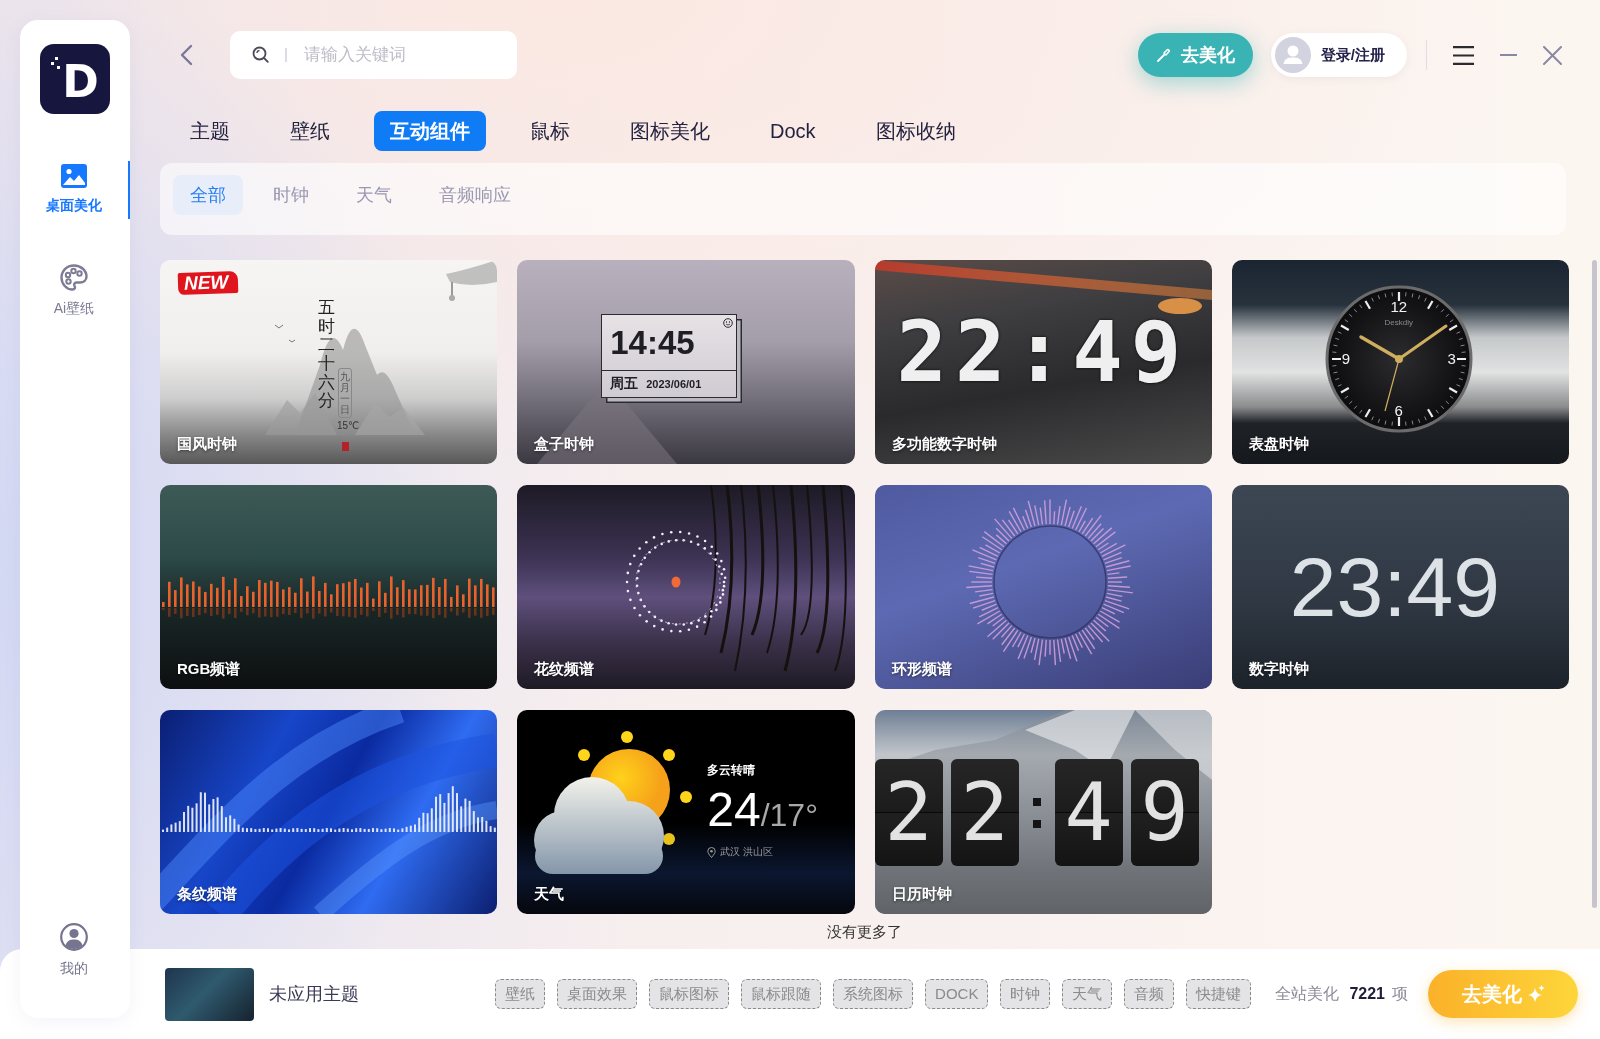  Describe the element at coordinates (915, 131) in the screenshot. I see `category-tab: 图标收纳` at that location.